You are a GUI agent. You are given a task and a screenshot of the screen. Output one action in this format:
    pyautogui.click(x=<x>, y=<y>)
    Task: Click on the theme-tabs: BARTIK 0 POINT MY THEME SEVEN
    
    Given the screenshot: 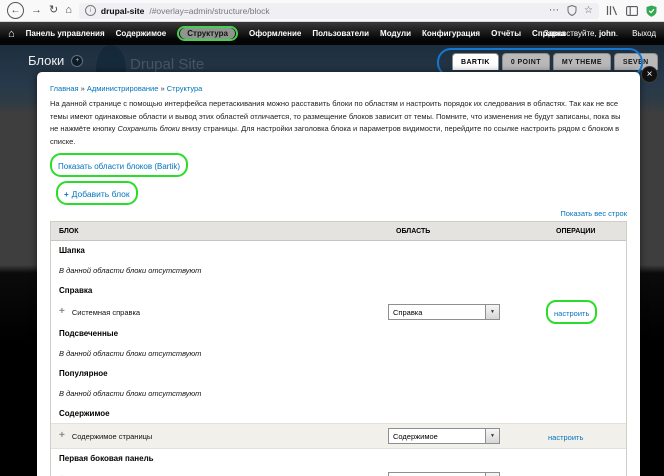 What is the action you would take?
    pyautogui.click(x=555, y=61)
    